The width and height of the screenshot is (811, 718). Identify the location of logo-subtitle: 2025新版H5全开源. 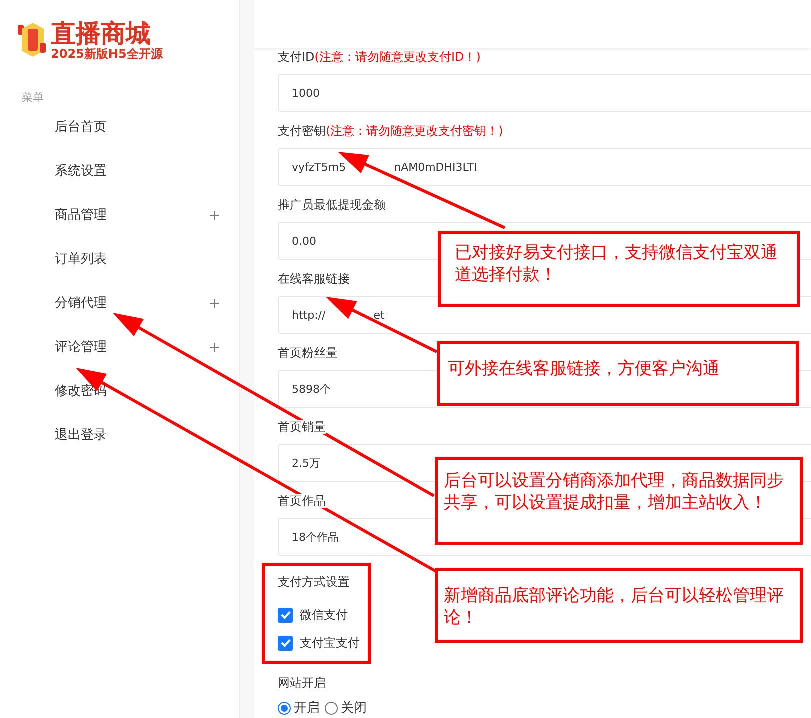
(107, 53).